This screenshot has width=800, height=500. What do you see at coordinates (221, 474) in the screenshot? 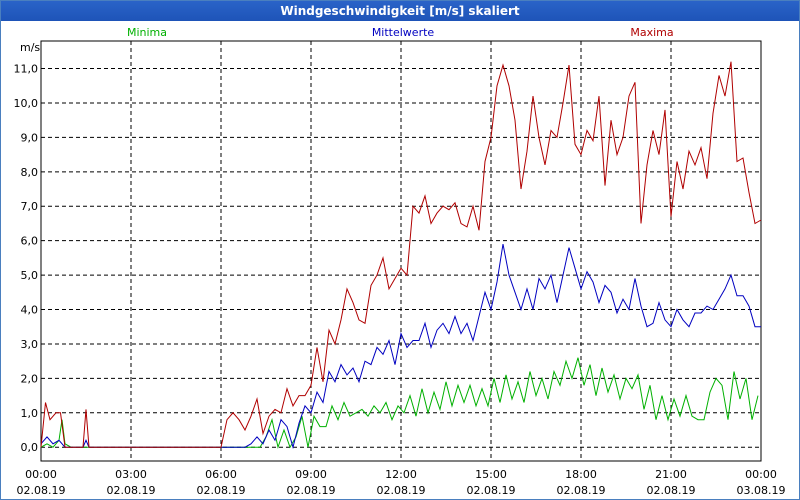
I see `x-tick-time: 06:00` at bounding box center [221, 474].